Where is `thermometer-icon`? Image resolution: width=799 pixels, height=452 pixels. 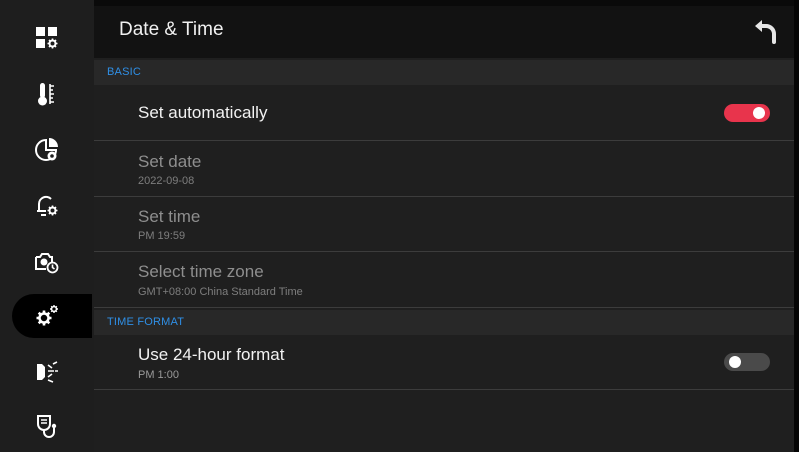 thermometer-icon is located at coordinates (46, 94).